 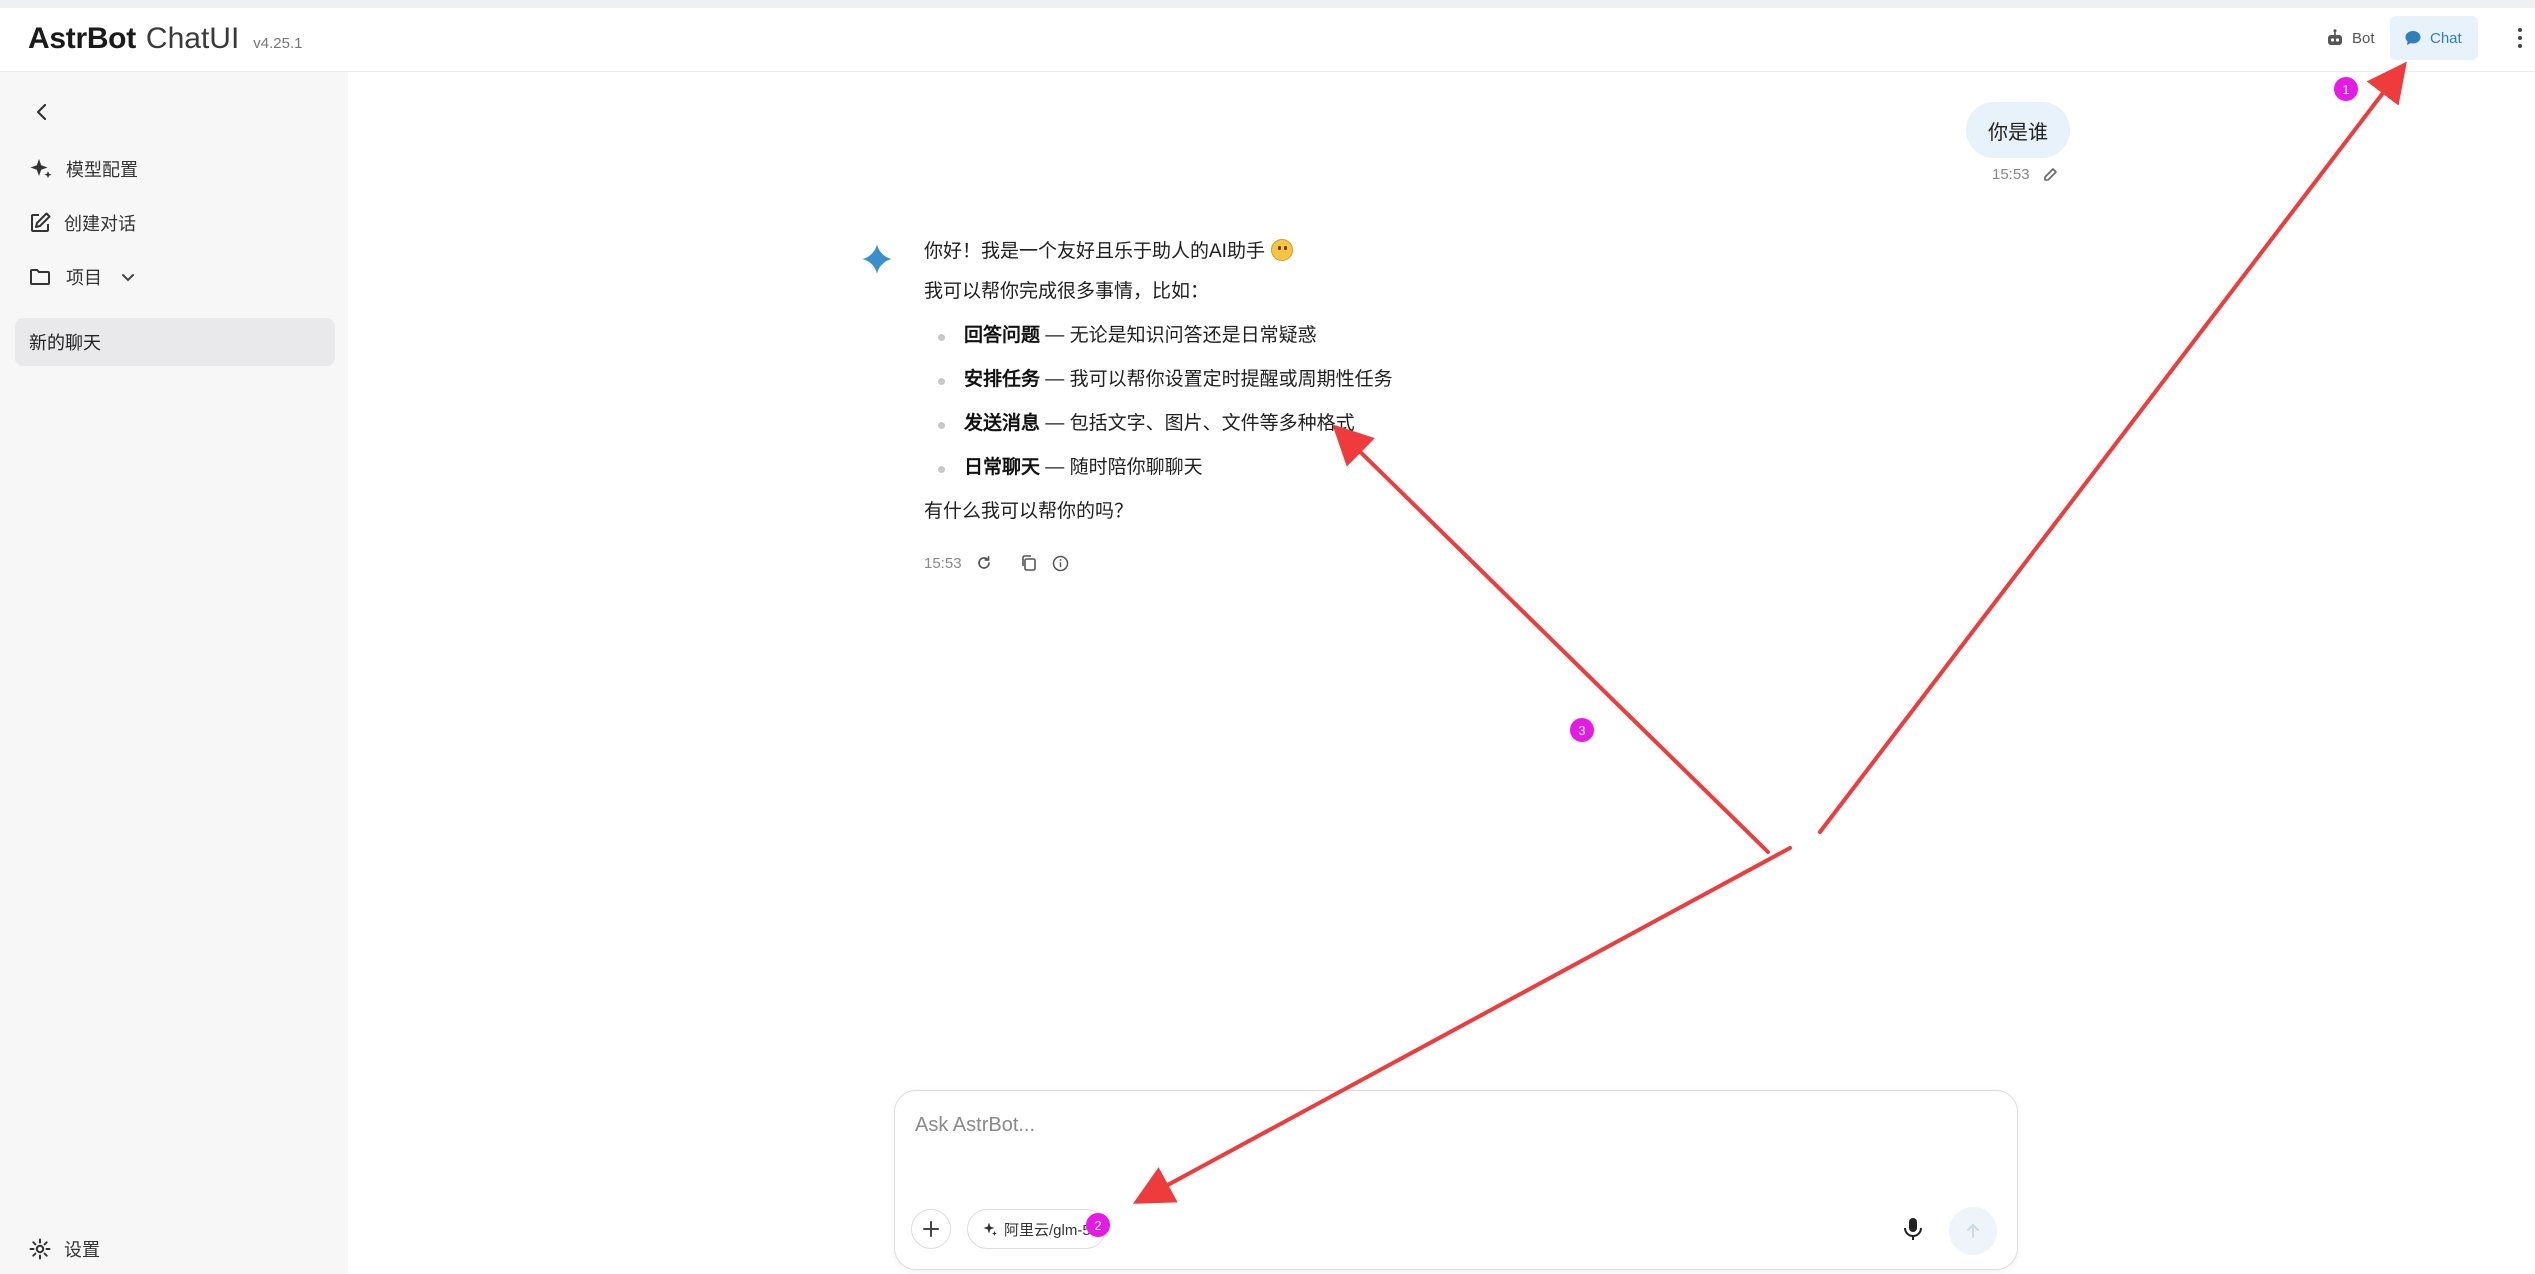 I want to click on assistant-closing: 有什么我可以帮你的吗？, so click(x=1029, y=511).